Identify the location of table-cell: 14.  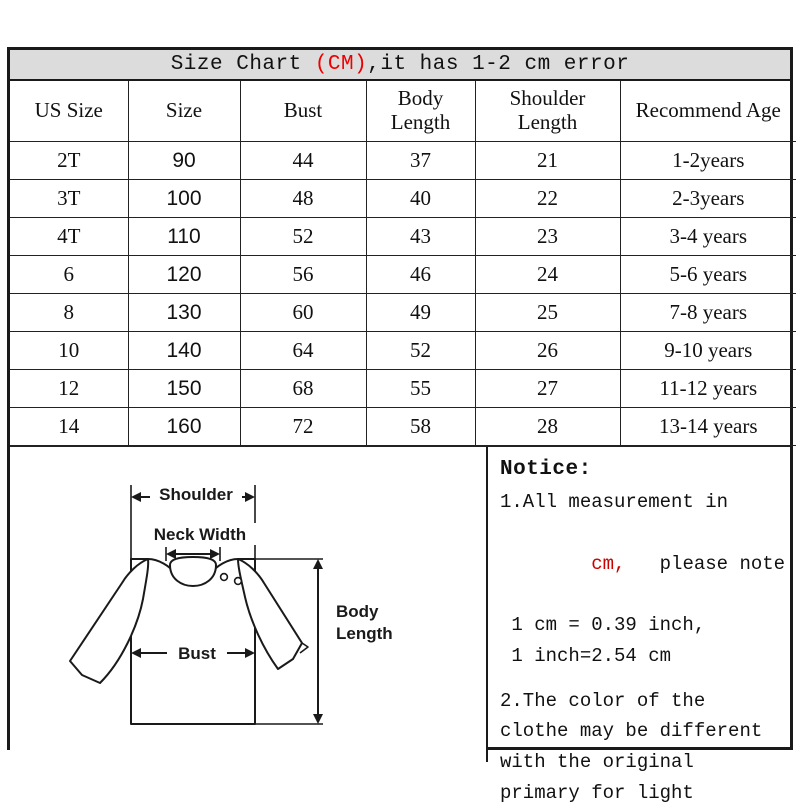
(69, 426).